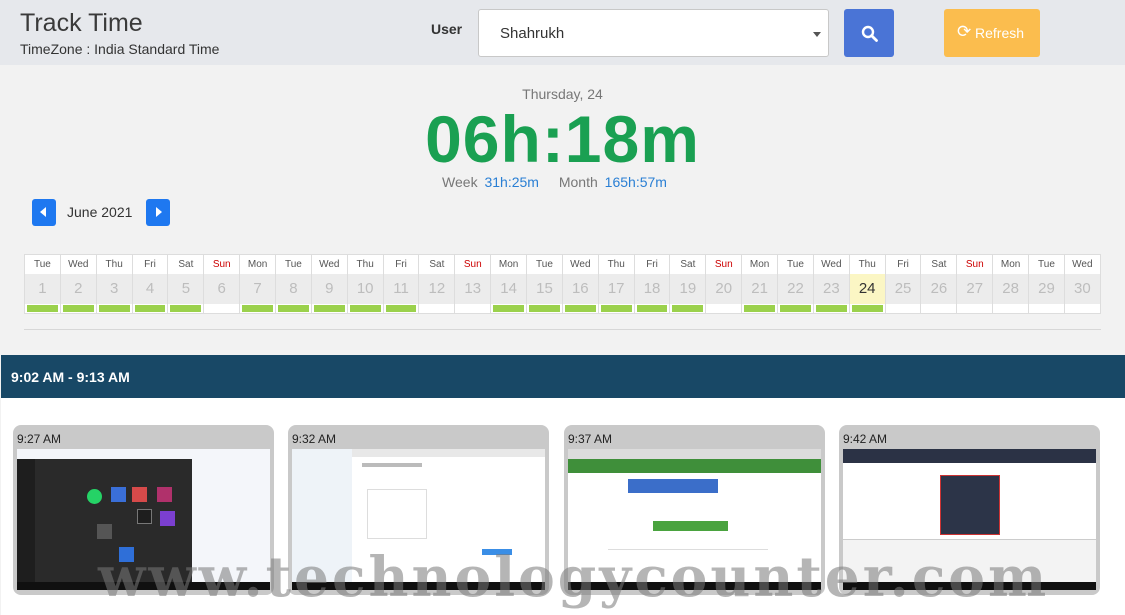 The image size is (1125, 615). I want to click on calendar-day: Fri 18, so click(652, 284).